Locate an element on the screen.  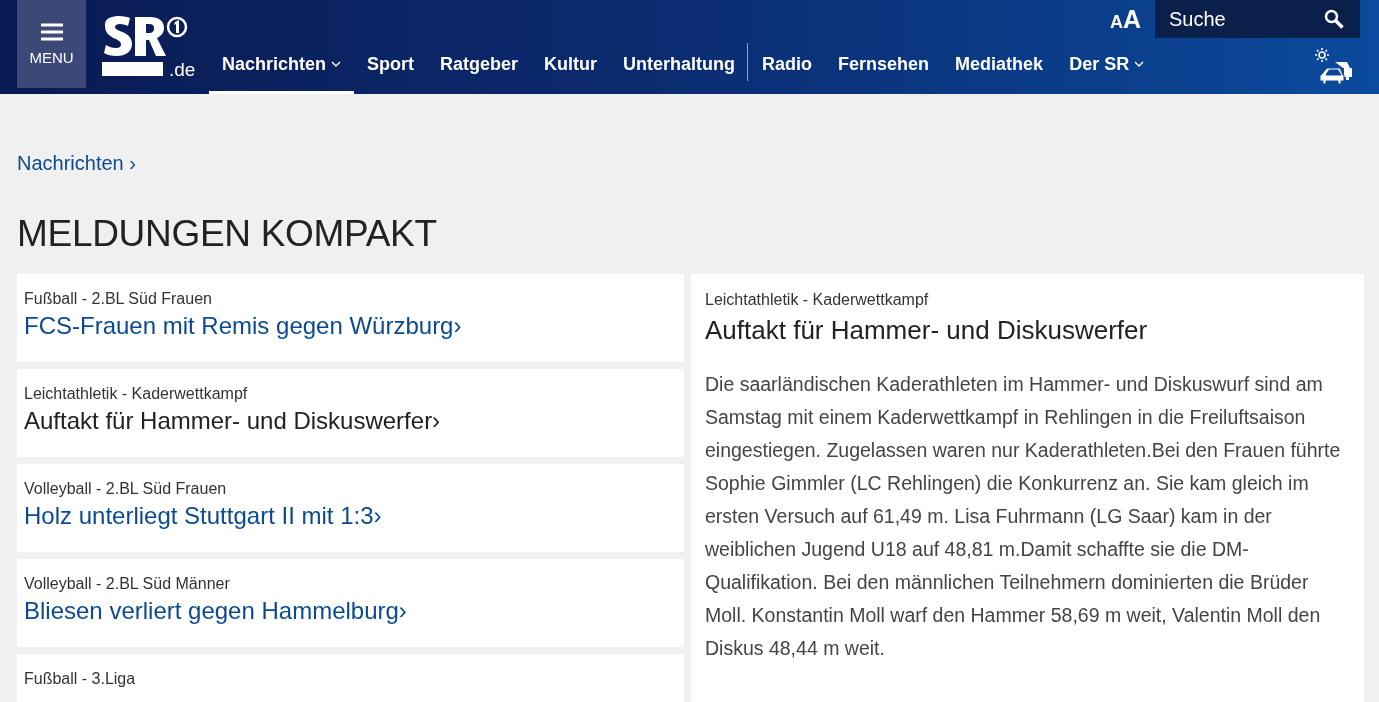
news-category: Leichtathletik - Kaderwettkampf is located at coordinates (136, 394).